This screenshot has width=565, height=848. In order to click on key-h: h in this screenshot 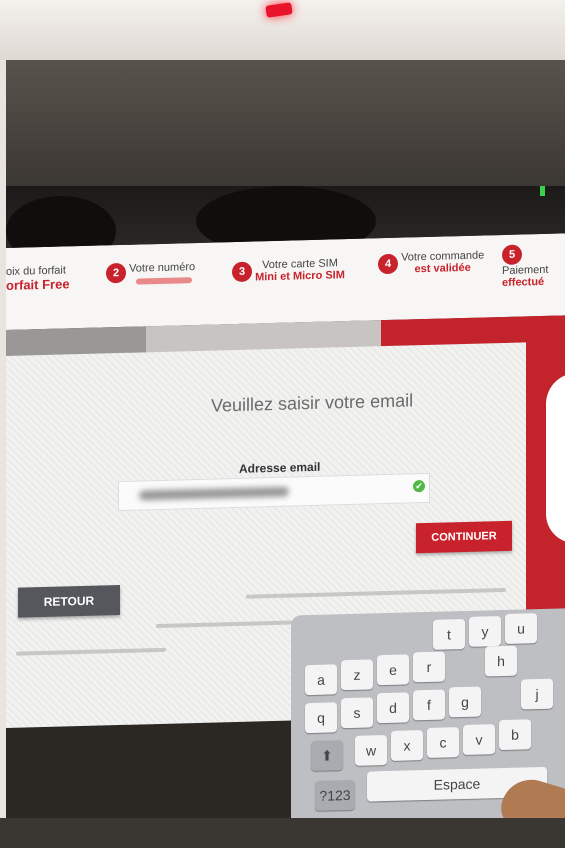, I will do `click(501, 661)`.